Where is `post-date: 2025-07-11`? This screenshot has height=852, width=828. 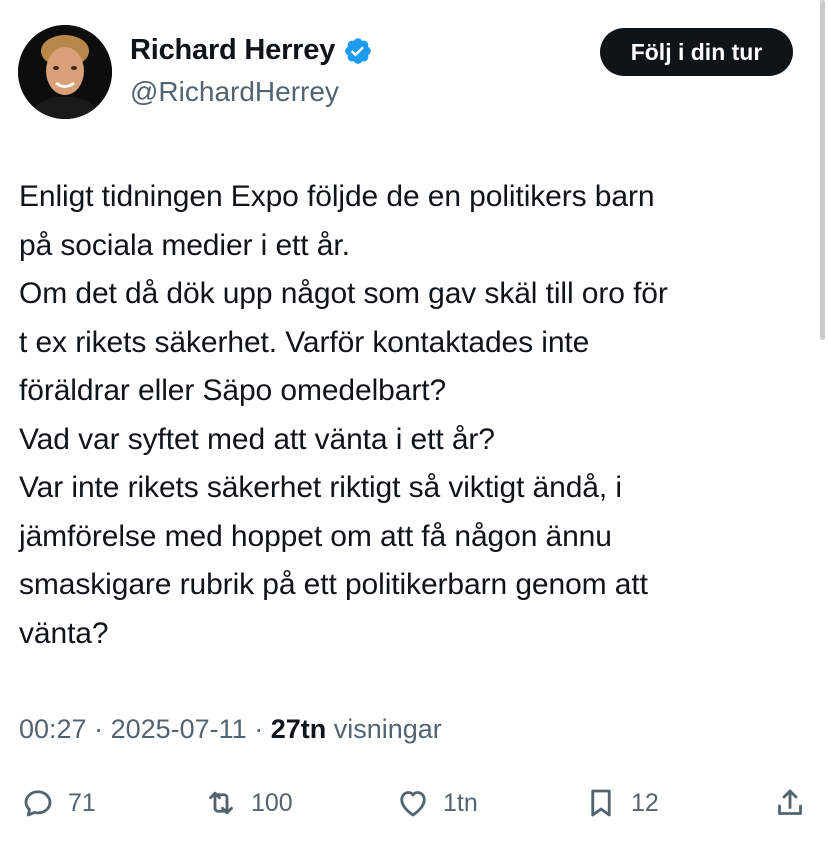 post-date: 2025-07-11 is located at coordinates (179, 729).